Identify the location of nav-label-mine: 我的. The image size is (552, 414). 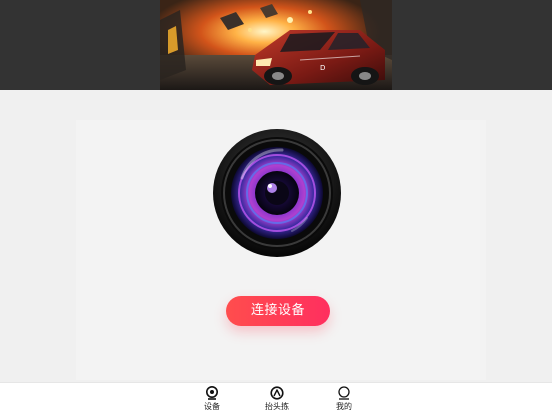
(344, 406).